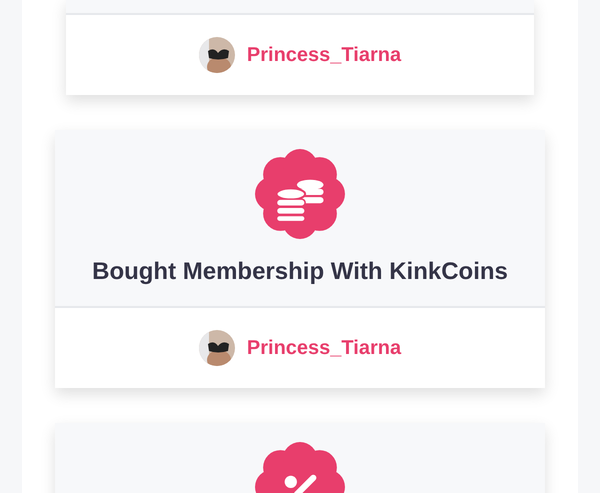 Image resolution: width=600 pixels, height=493 pixels. I want to click on coins-badge-icon, so click(300, 194).